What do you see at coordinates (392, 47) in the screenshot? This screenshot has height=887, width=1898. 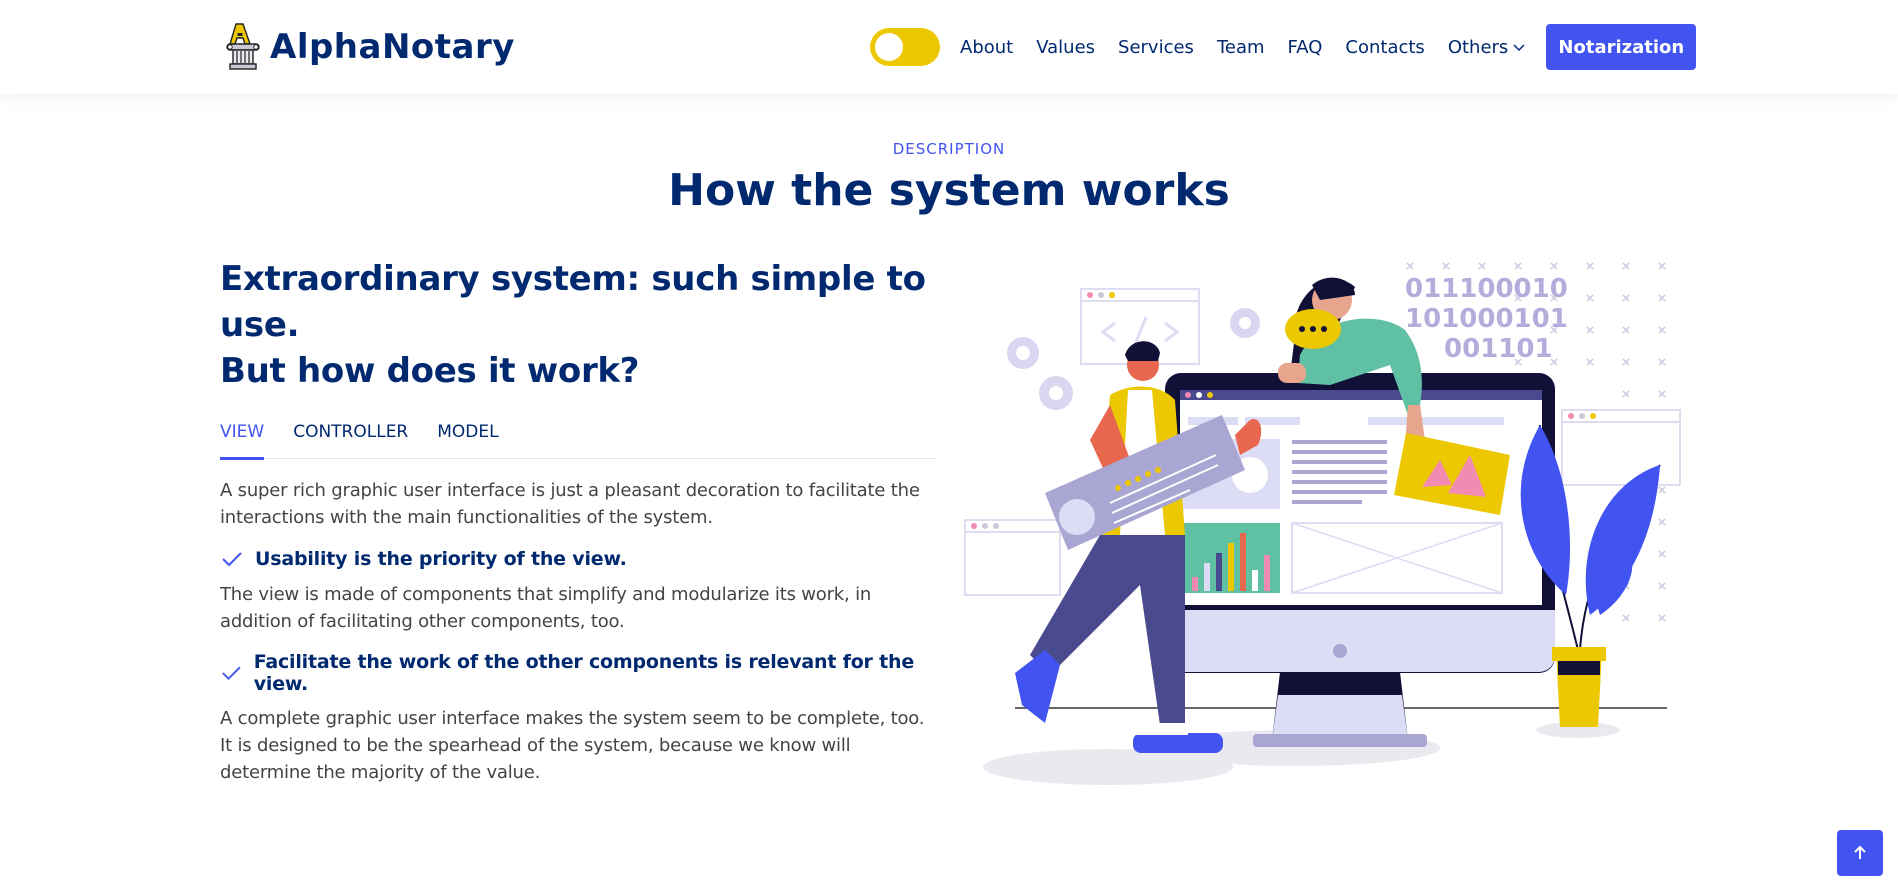 I see `brand-name: AlphaNotary` at bounding box center [392, 47].